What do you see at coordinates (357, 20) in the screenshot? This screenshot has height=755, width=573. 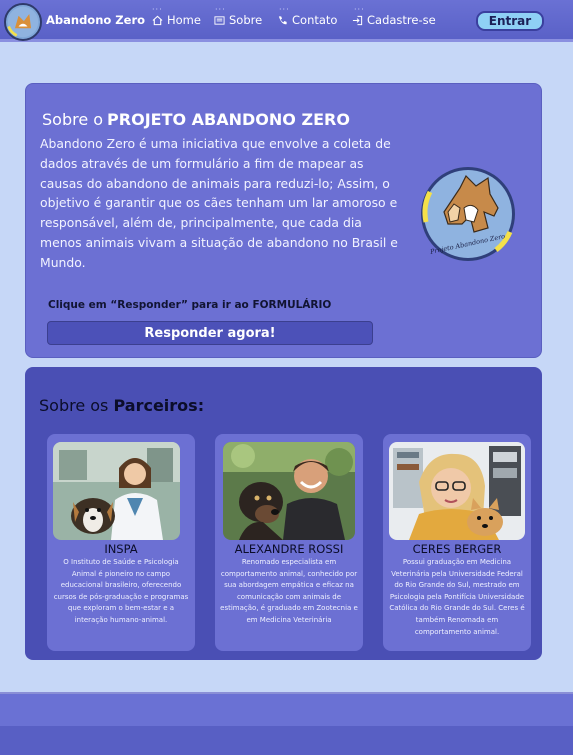 I see `login-icon` at bounding box center [357, 20].